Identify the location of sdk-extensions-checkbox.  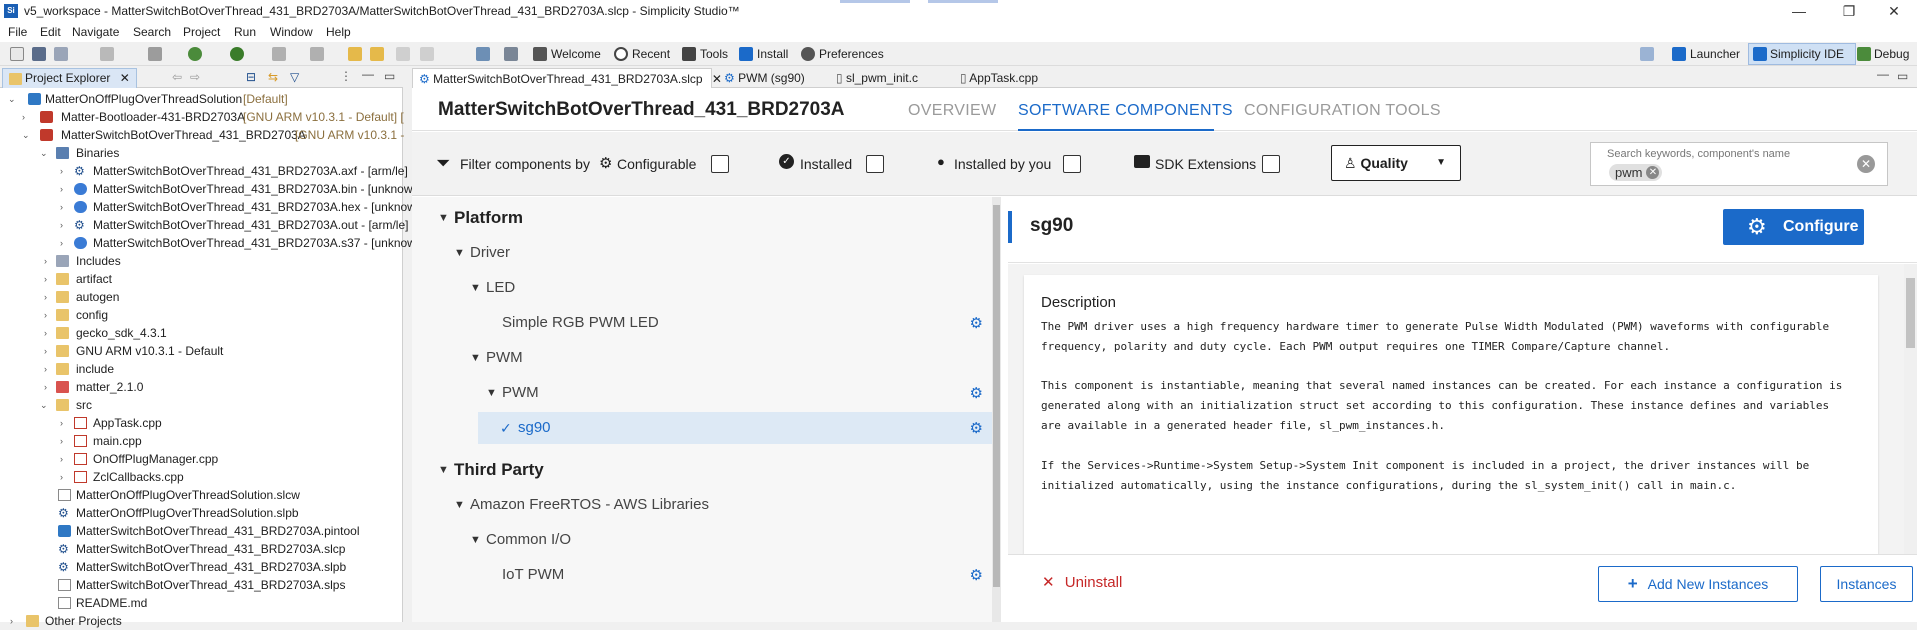
(1271, 164).